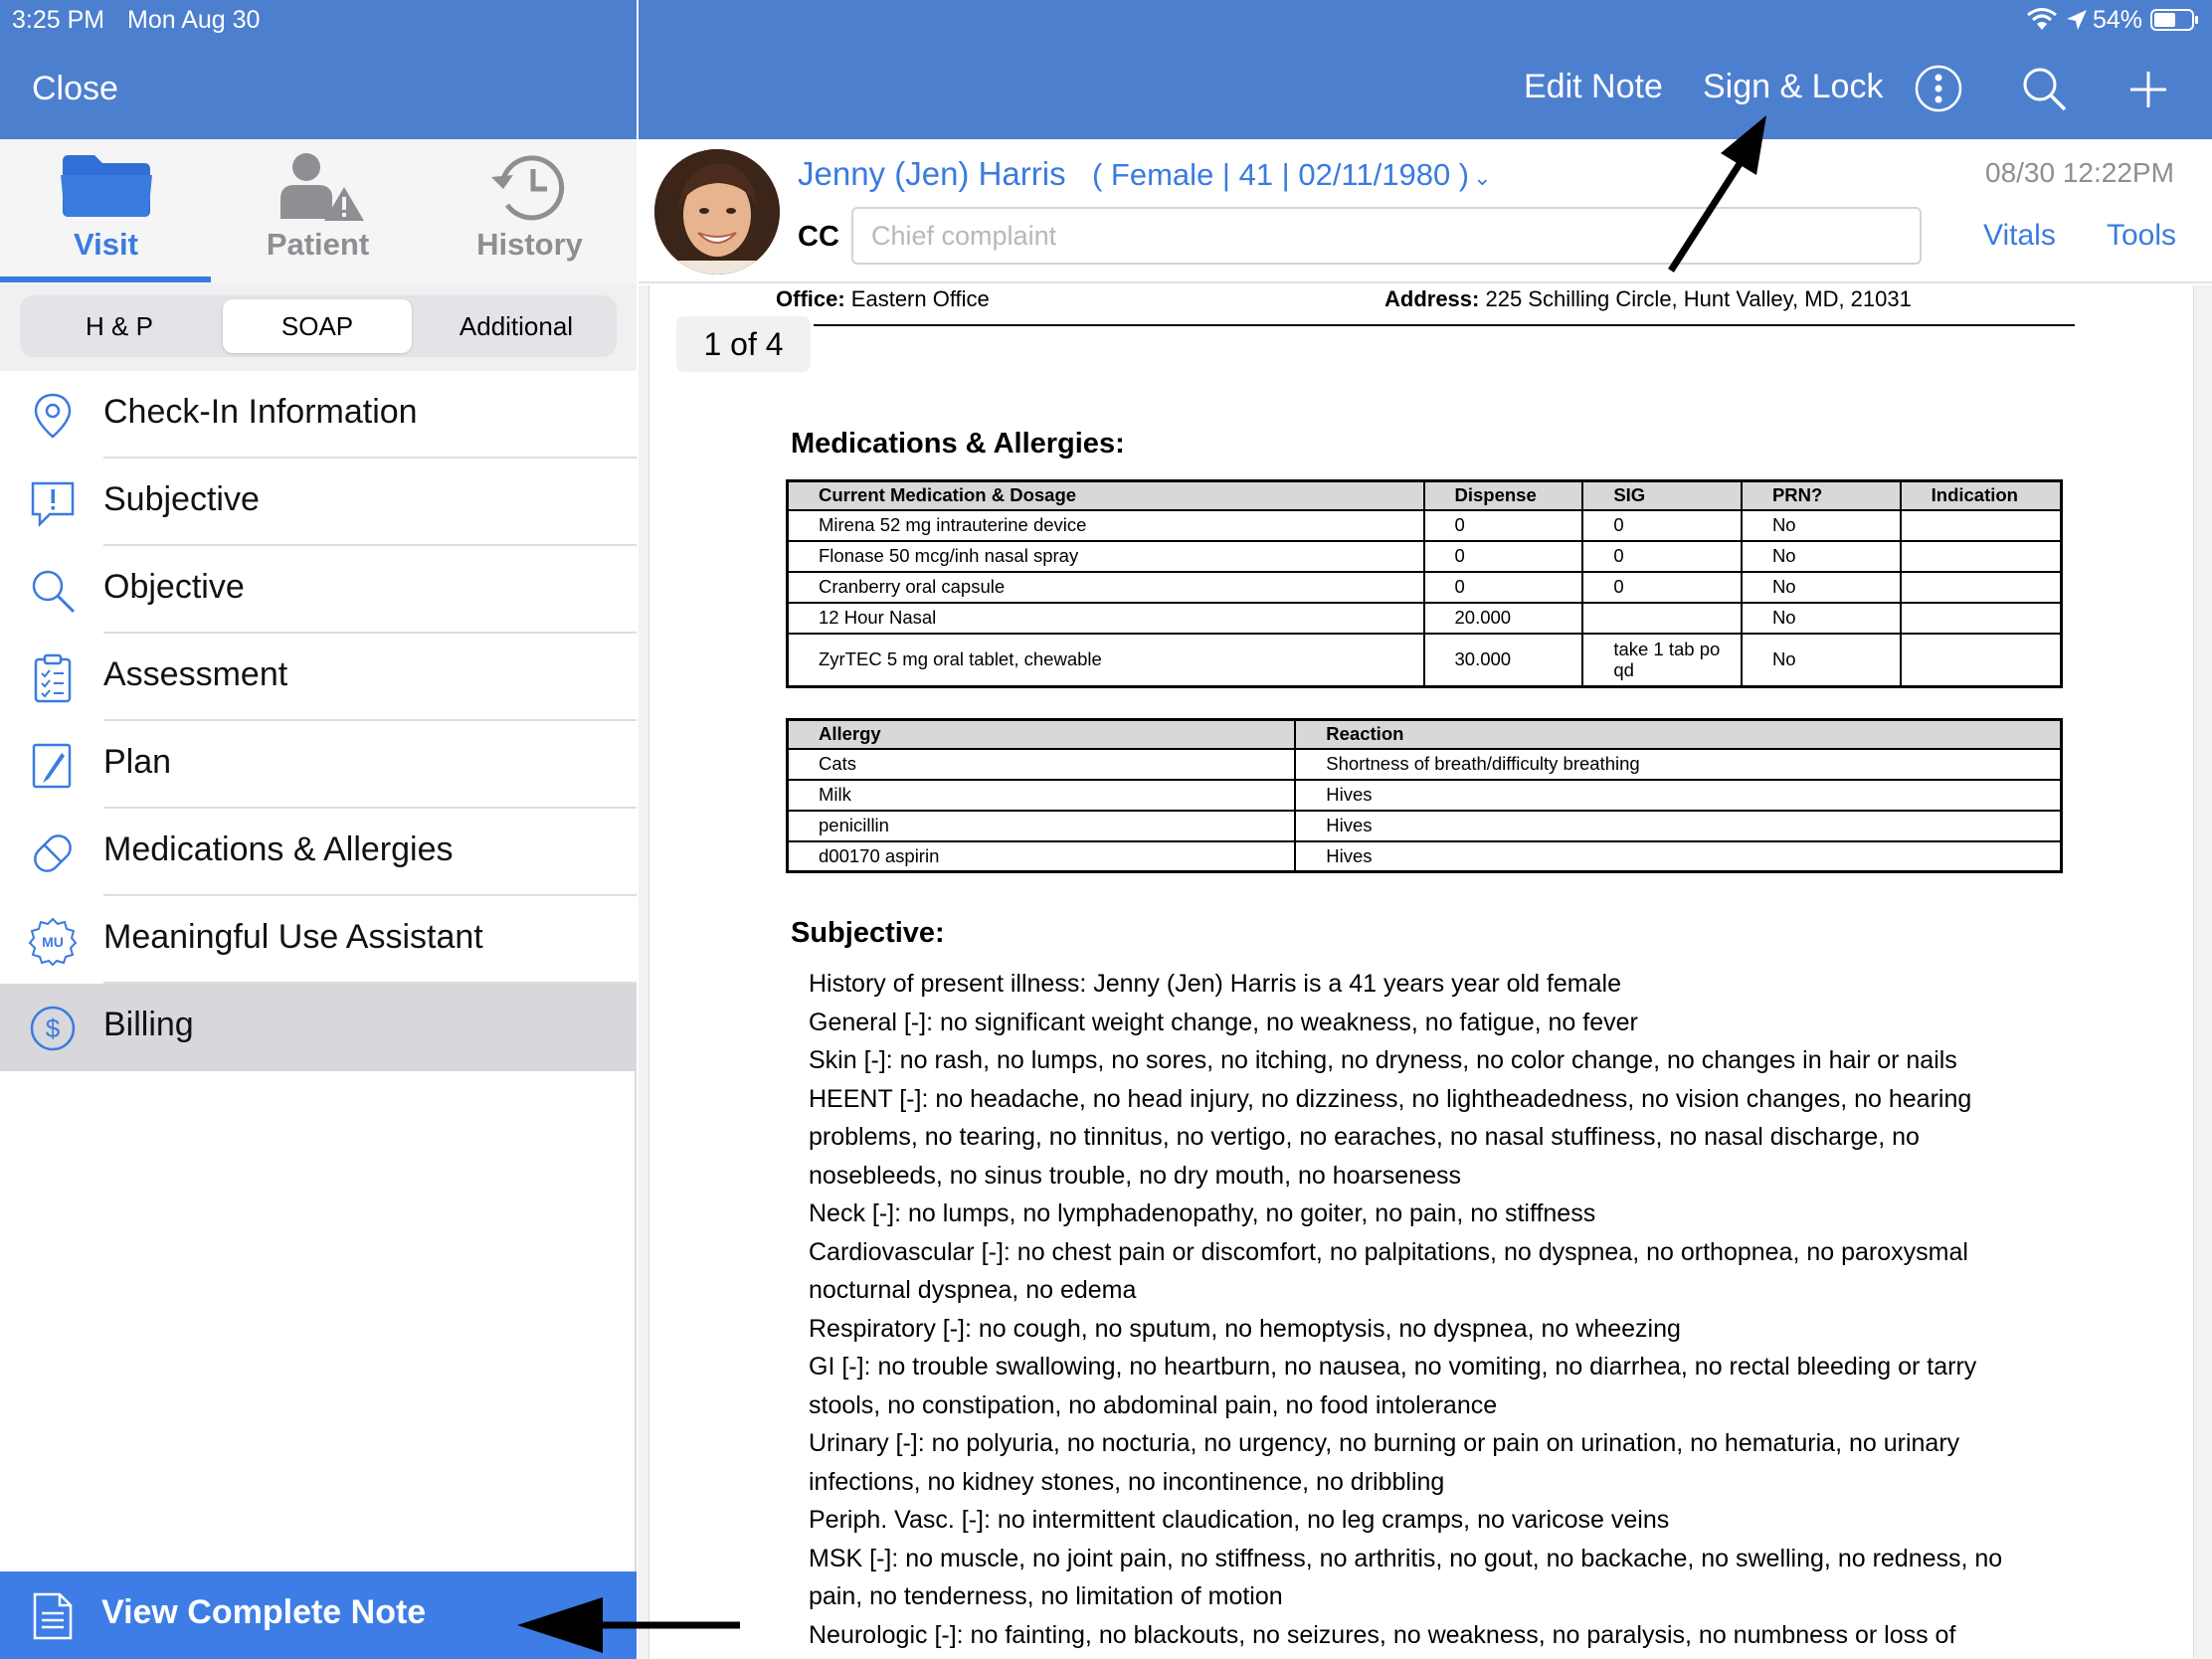 The width and height of the screenshot is (2212, 1659). What do you see at coordinates (106, 186) in the screenshot?
I see `folder-icon` at bounding box center [106, 186].